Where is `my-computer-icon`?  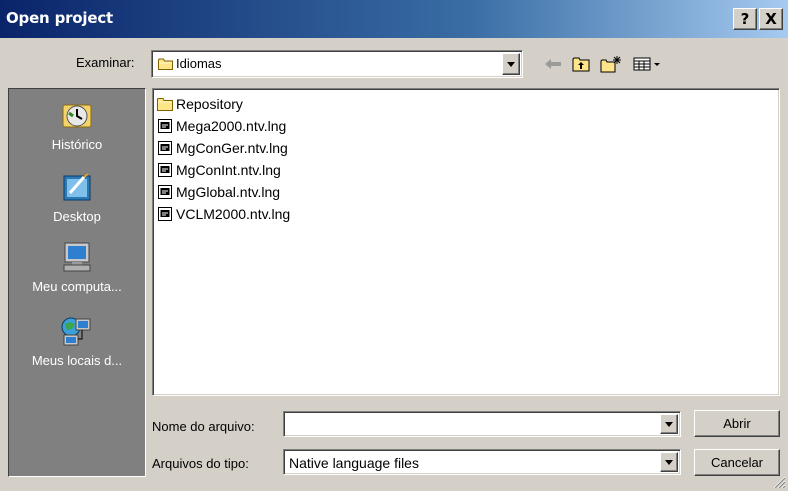
my-computer-icon is located at coordinates (77, 257).